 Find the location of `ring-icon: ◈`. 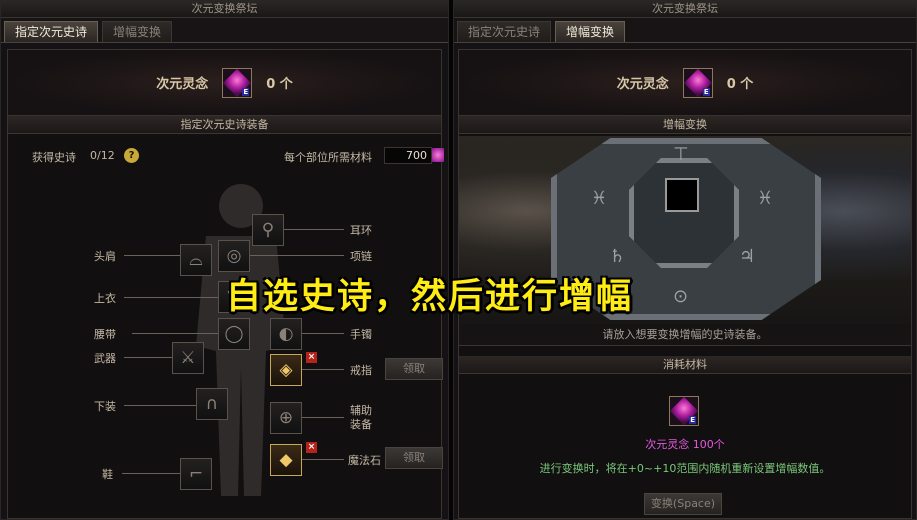

ring-icon: ◈ is located at coordinates (286, 369).